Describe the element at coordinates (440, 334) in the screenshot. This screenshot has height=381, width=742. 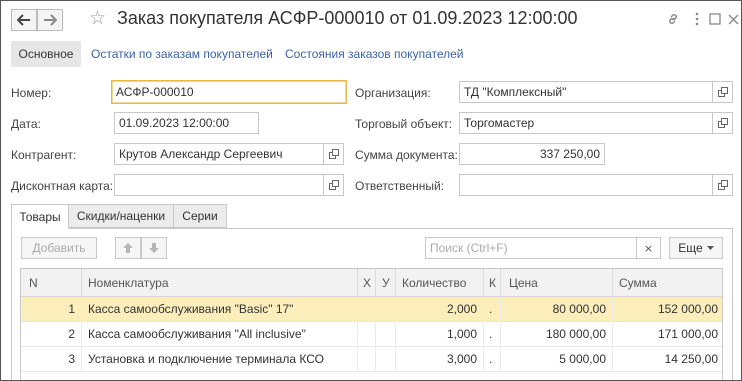
I see `cell-qty: 1,000` at that location.